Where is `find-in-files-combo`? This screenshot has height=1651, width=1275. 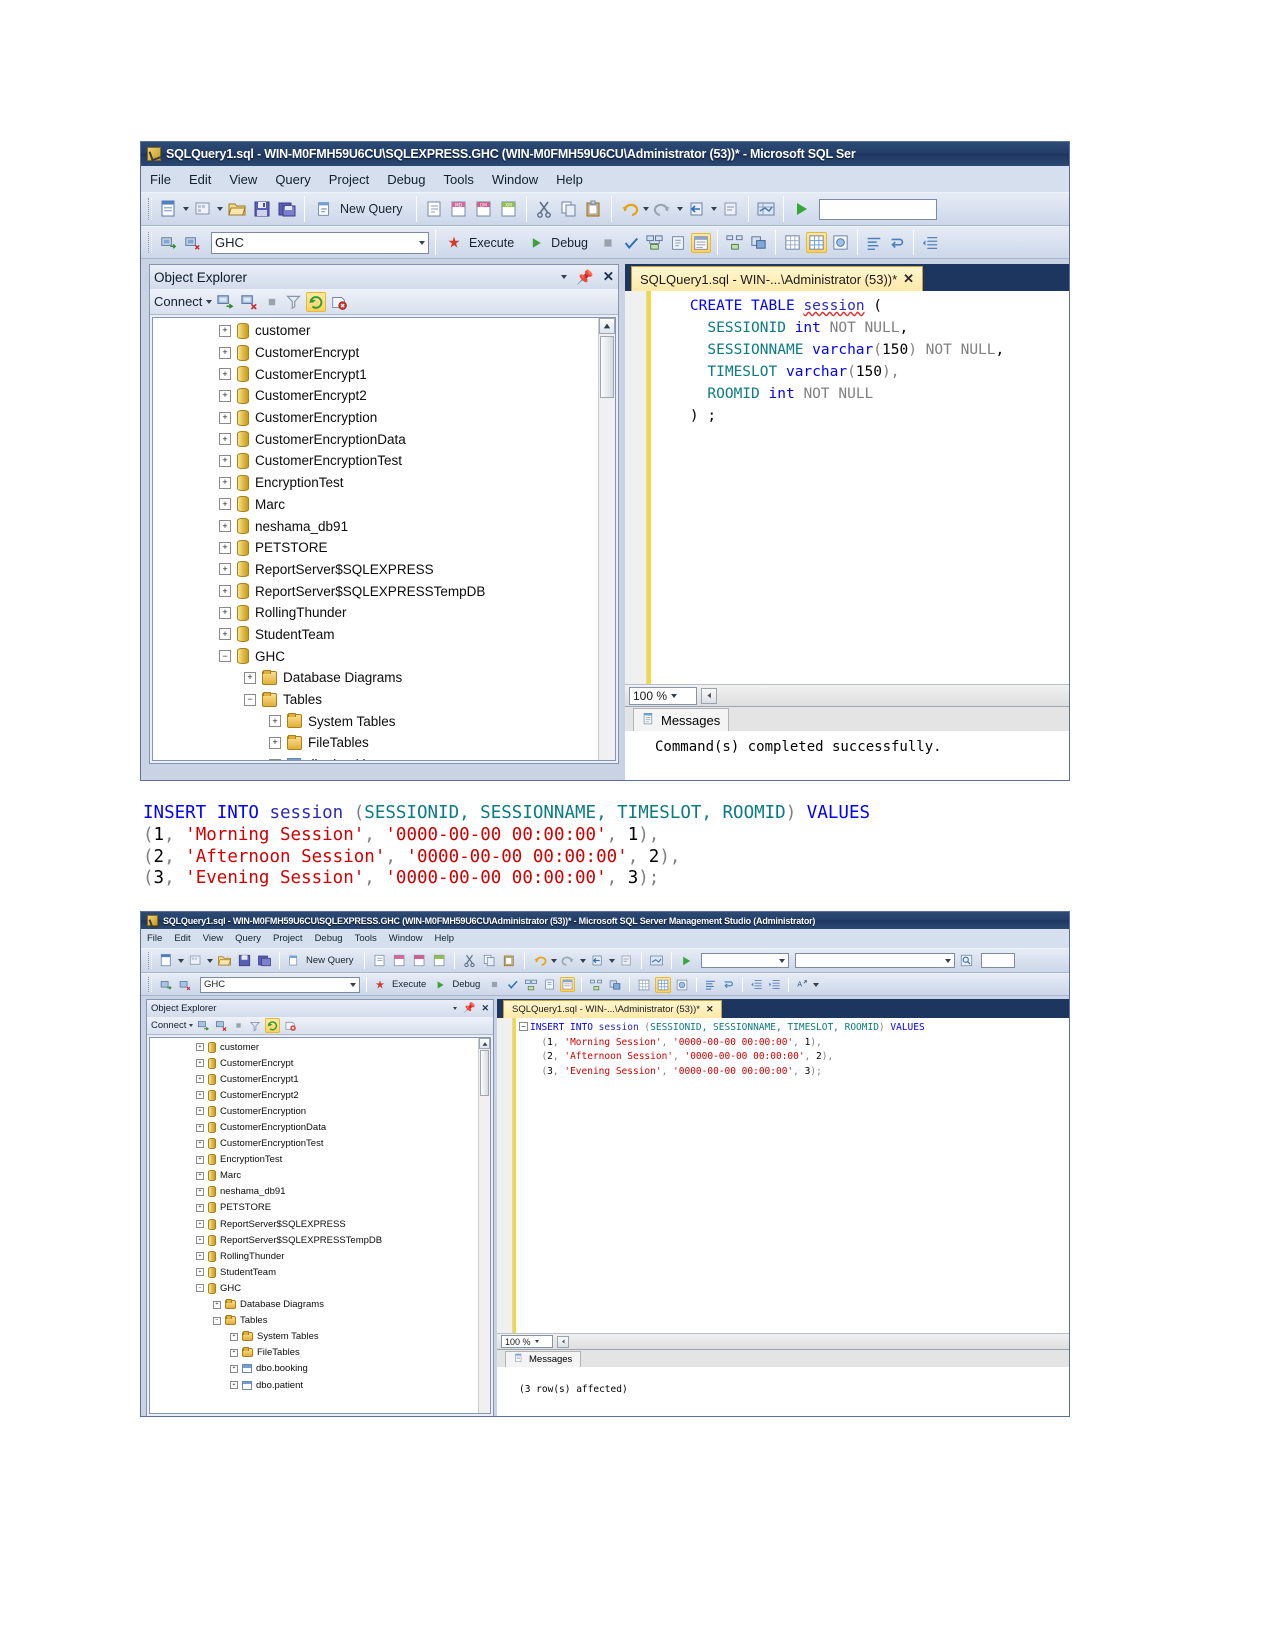 find-in-files-combo is located at coordinates (877, 209).